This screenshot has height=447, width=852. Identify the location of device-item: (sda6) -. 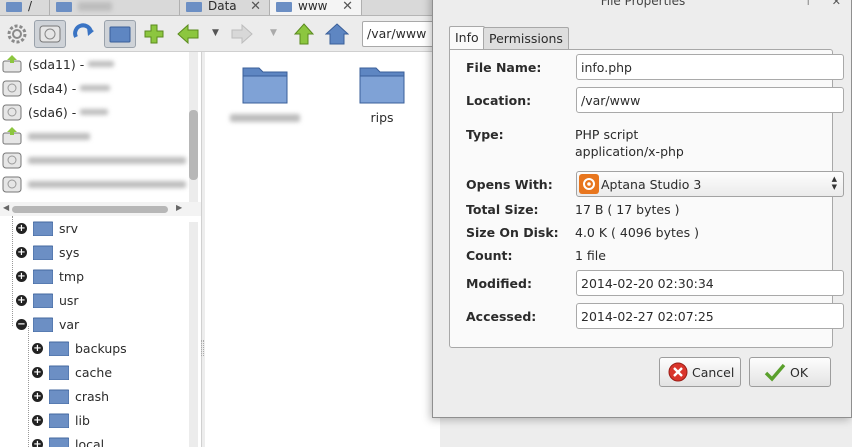
(55, 112).